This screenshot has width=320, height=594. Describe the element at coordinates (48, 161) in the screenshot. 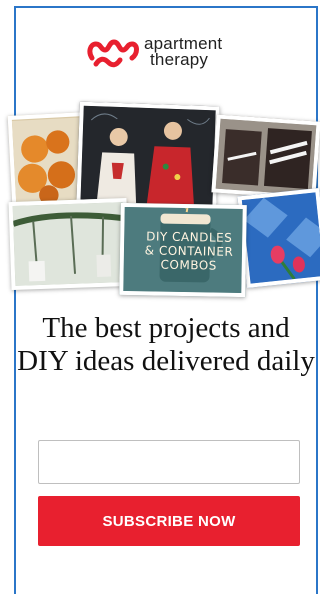

I see `oranges-illustration` at that location.